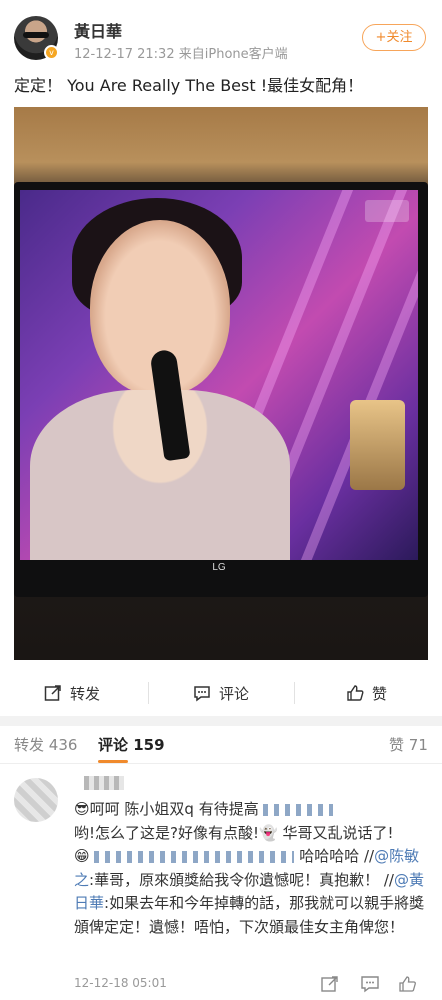 Image resolution: width=442 pixels, height=1000 pixels. I want to click on trophy, so click(377, 445).